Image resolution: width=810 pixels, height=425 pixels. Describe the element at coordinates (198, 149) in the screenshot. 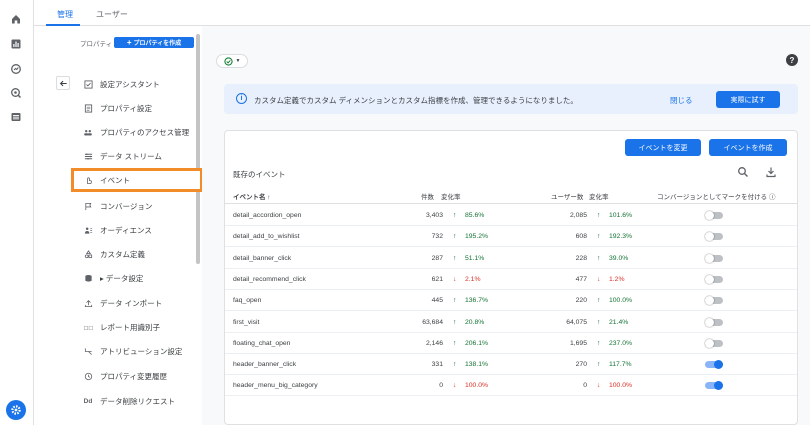

I see `panel-scrollbar` at that location.